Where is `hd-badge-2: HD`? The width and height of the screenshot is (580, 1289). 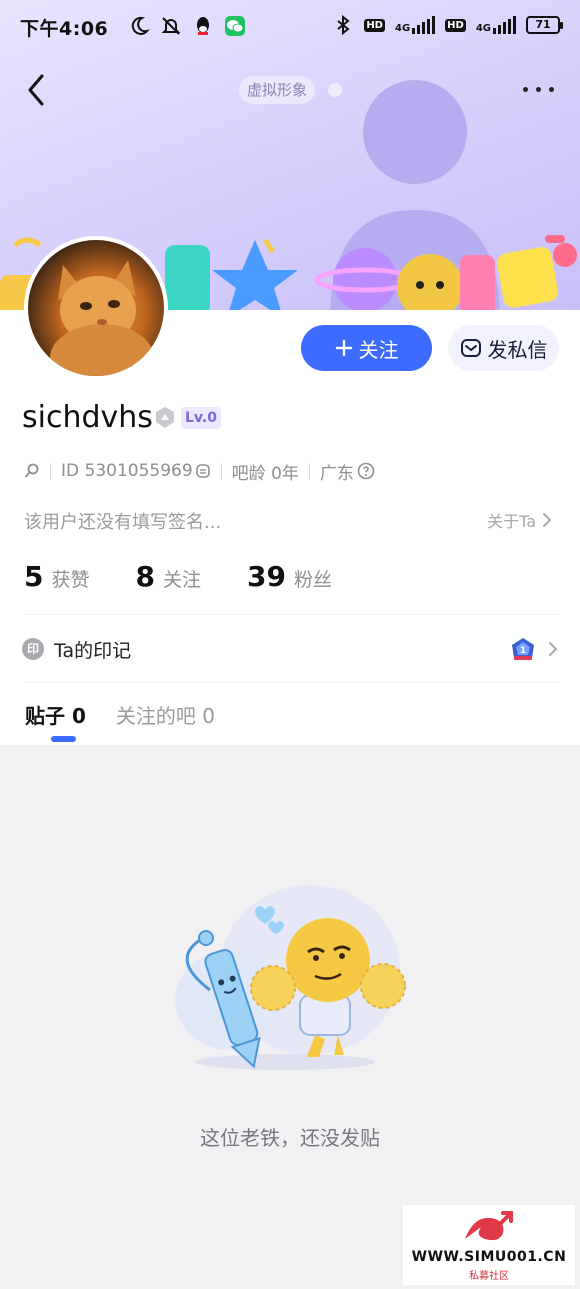 hd-badge-2: HD is located at coordinates (455, 25).